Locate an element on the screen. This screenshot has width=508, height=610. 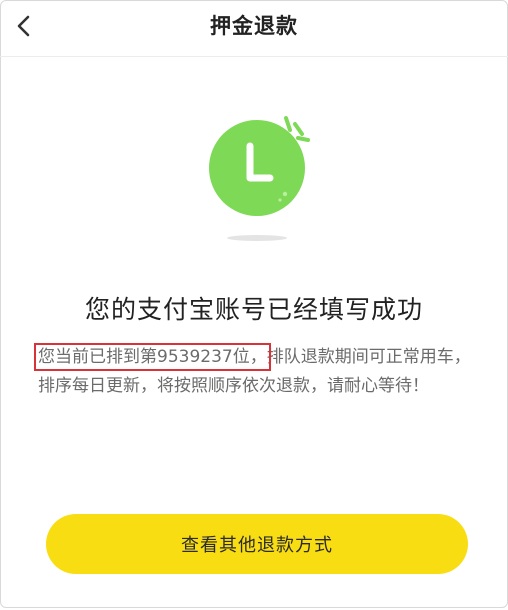
queue-position-highlight: 您当前已排到第9539237位， is located at coordinates (152, 357).